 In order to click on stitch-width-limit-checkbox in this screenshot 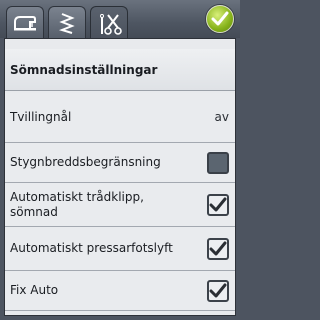, I will do `click(218, 162)`.